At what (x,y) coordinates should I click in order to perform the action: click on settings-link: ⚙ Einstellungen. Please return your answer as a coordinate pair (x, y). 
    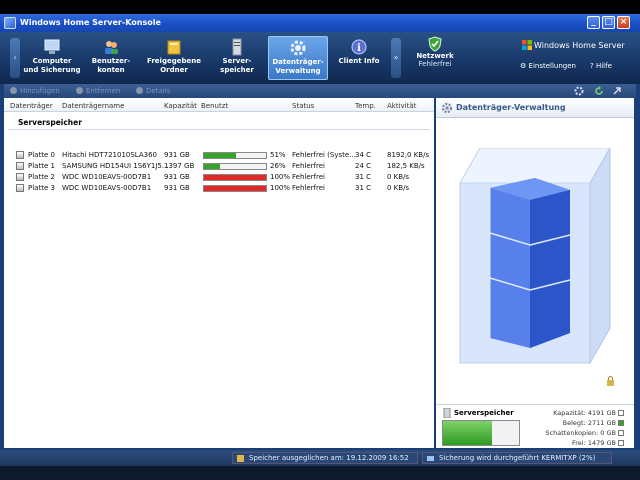
    Looking at the image, I should click on (548, 66).